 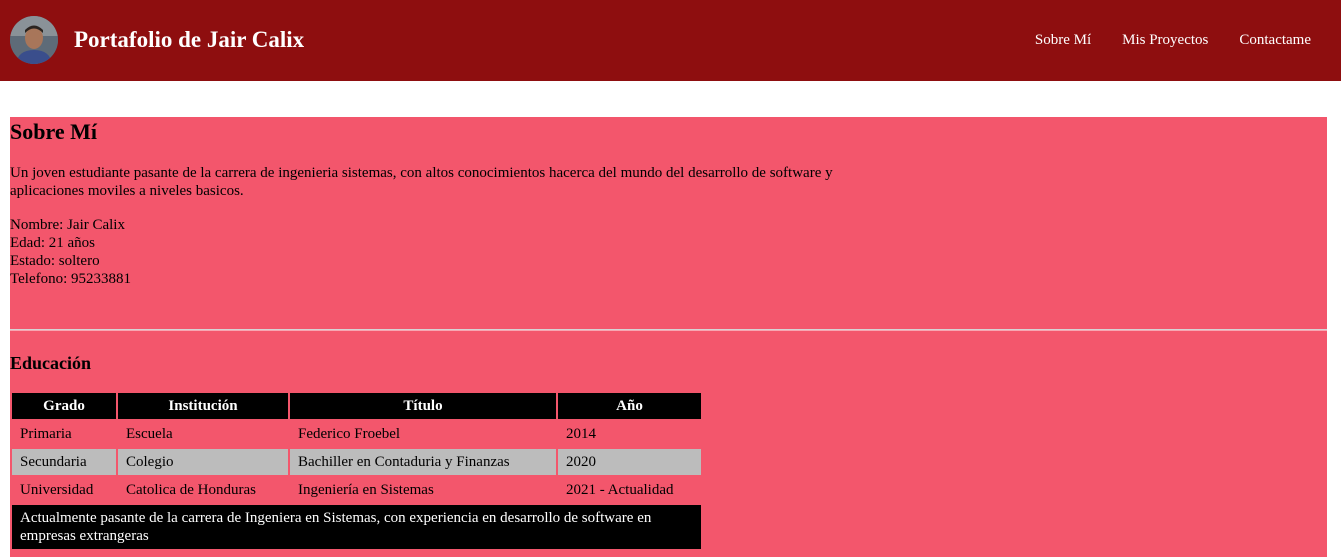 I want to click on nav-link-sobre-mi: Sobre Mí, so click(x=1063, y=40).